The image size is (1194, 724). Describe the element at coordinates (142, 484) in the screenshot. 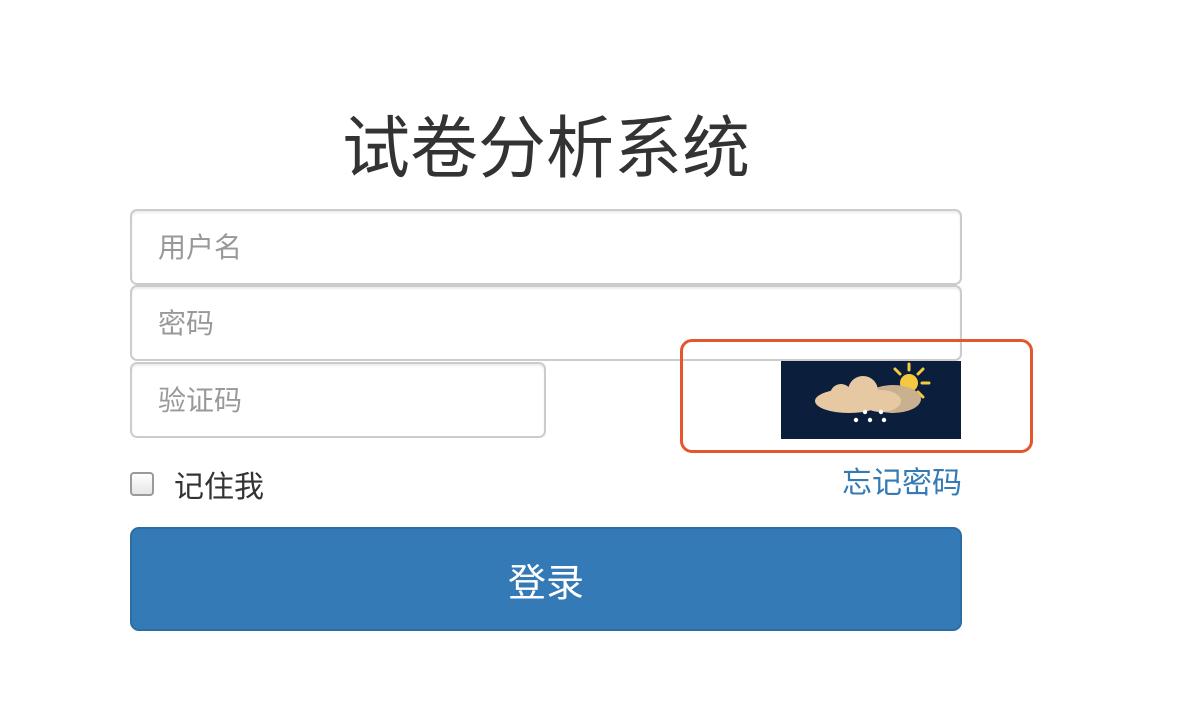

I see `checkbox-box` at that location.